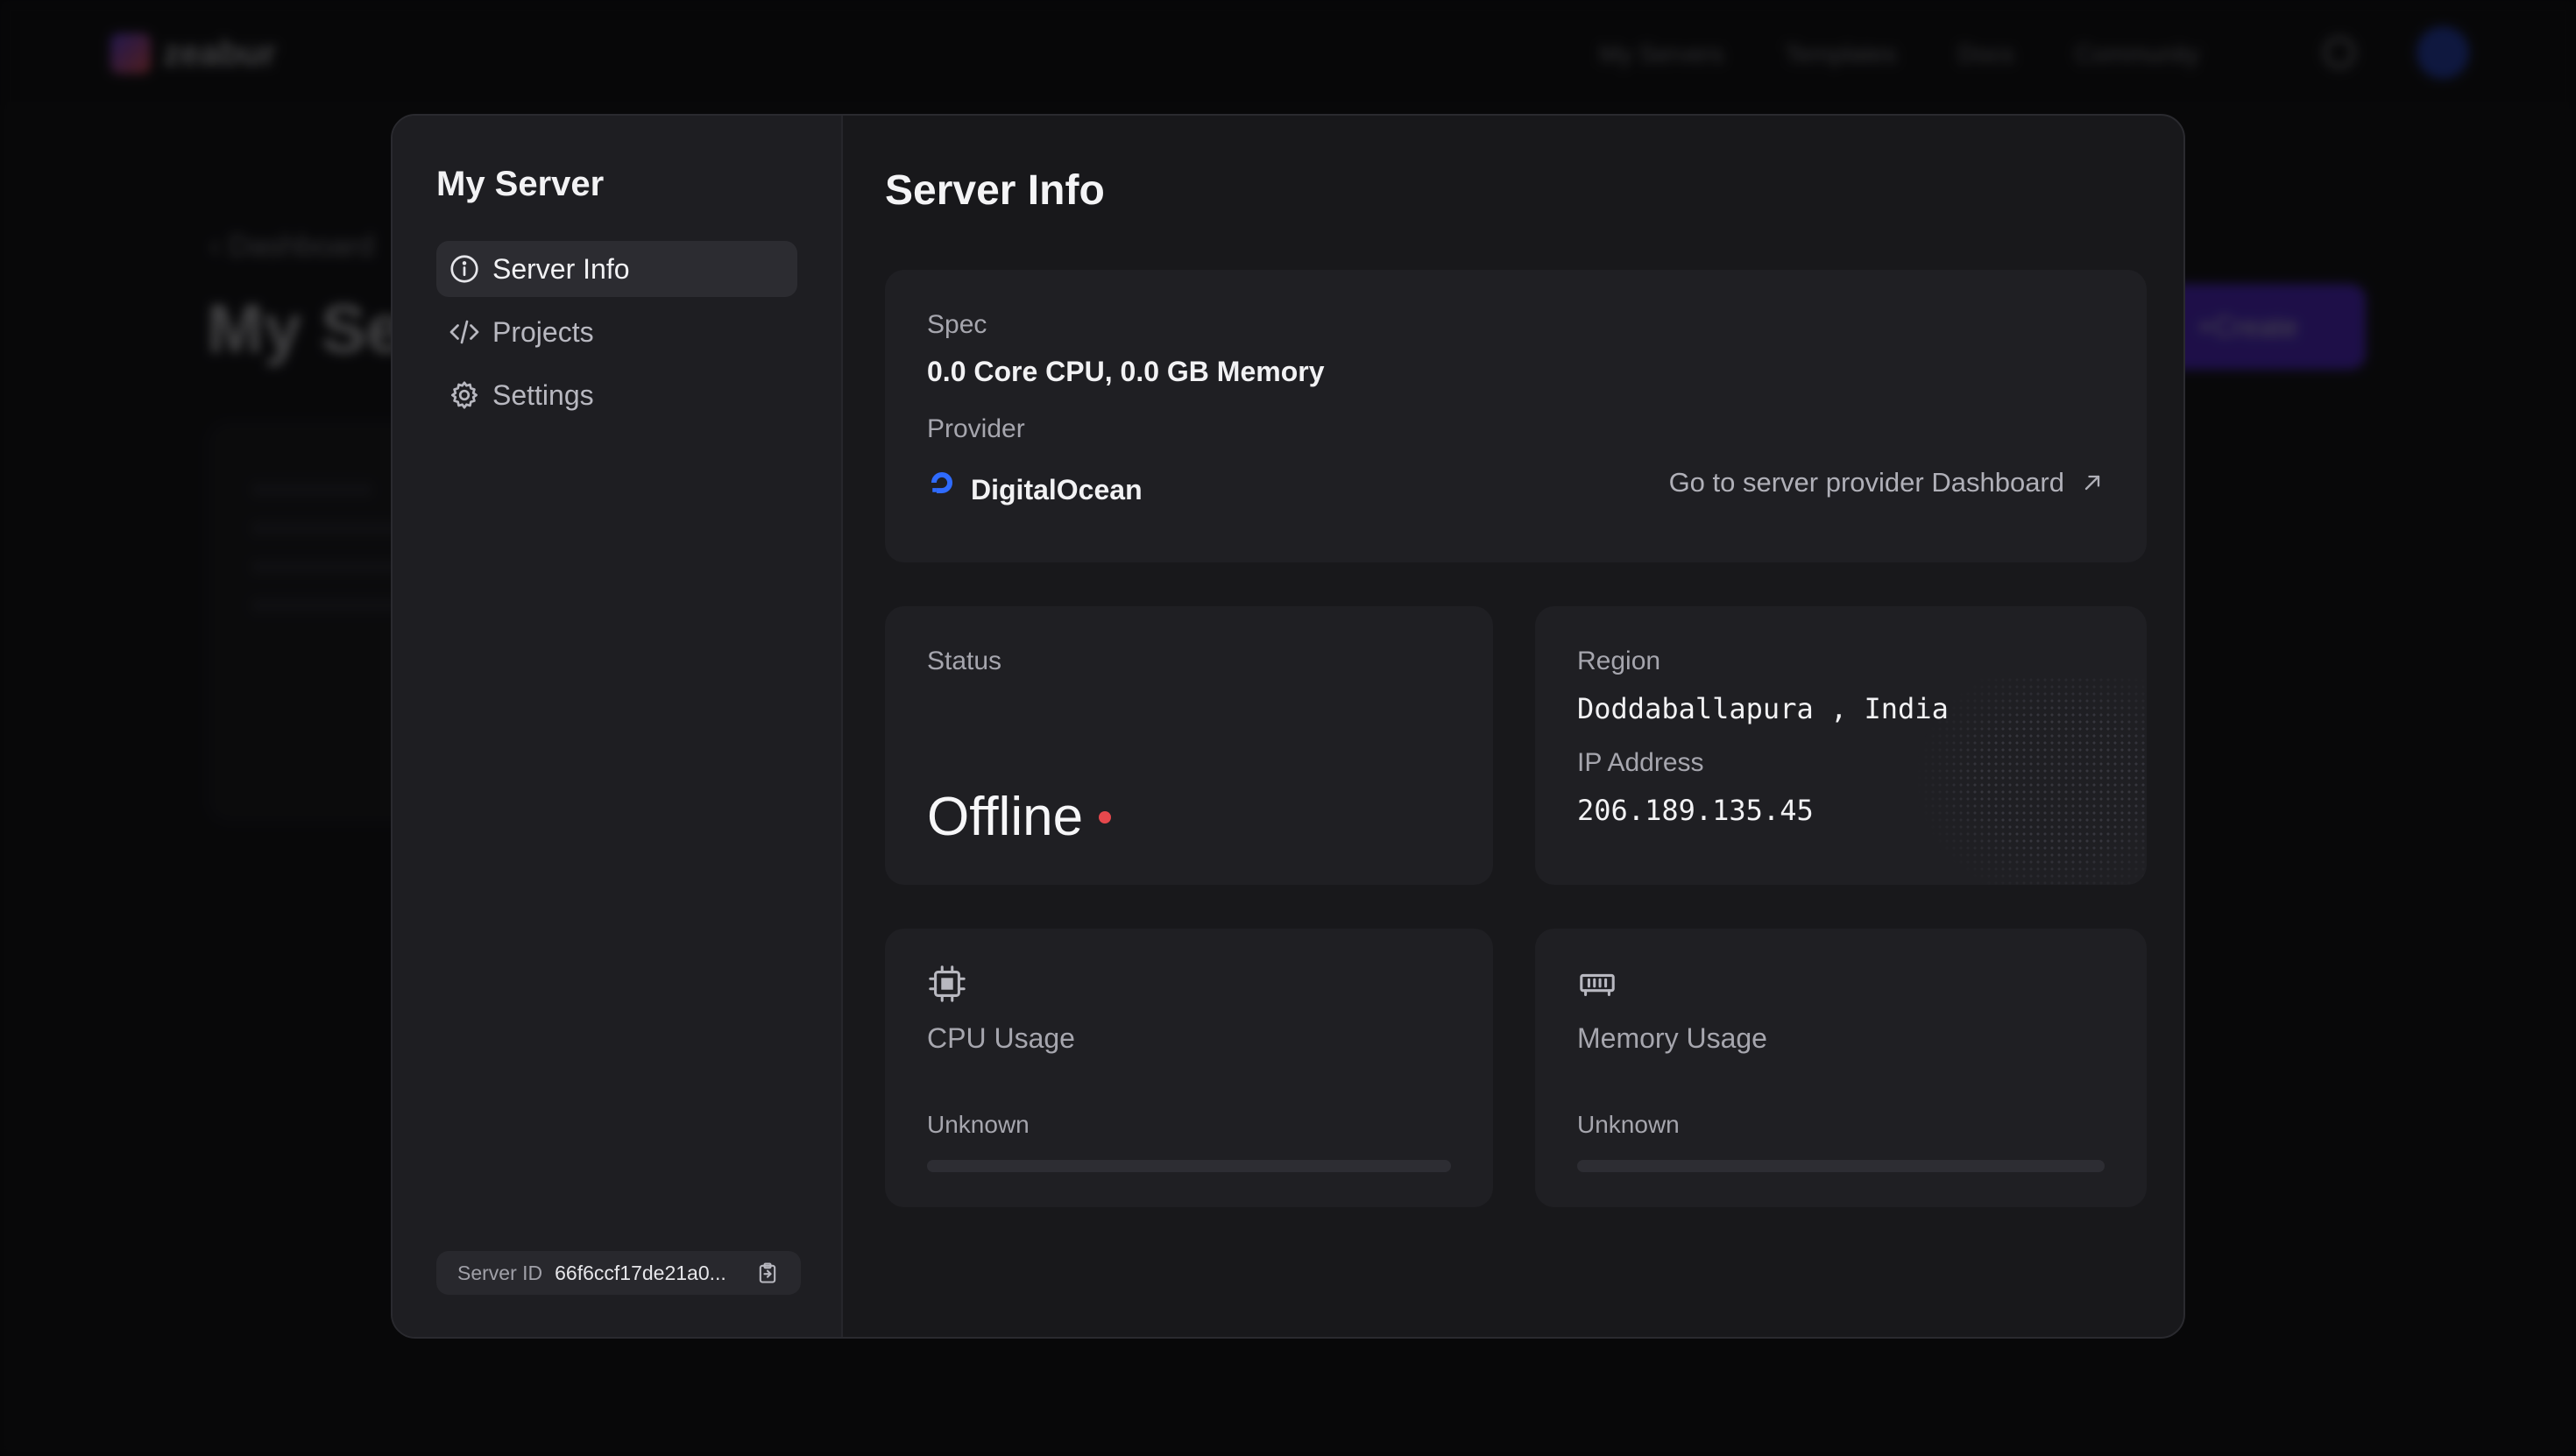 This screenshot has height=1456, width=2576. What do you see at coordinates (1189, 1068) in the screenshot?
I see `cpu-usage-card: CPU Usage Unknown` at bounding box center [1189, 1068].